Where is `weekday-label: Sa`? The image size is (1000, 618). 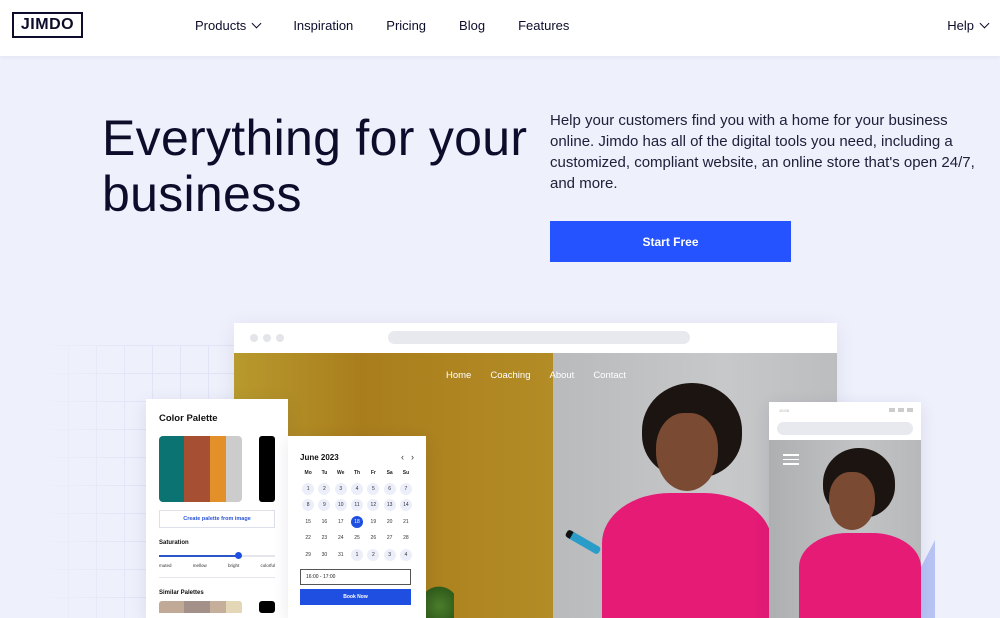 weekday-label: Sa is located at coordinates (389, 473).